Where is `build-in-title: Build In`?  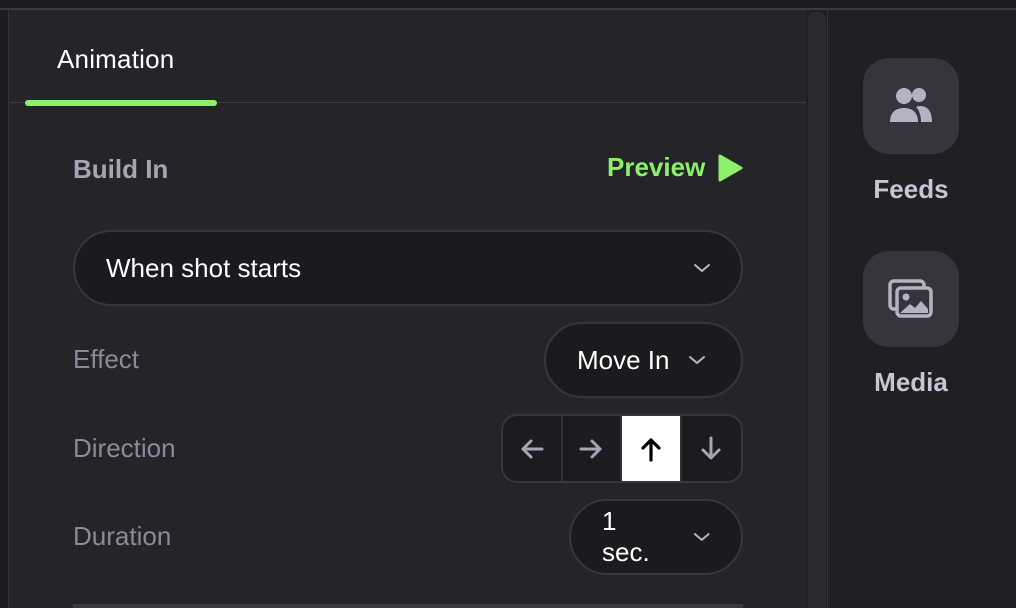 build-in-title: Build In is located at coordinates (121, 169).